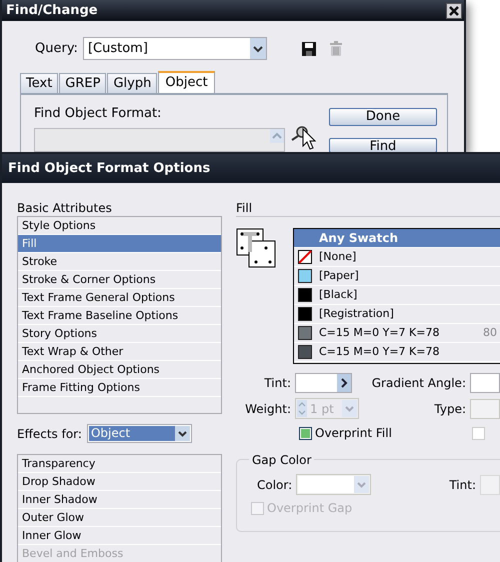  I want to click on list-item: Transparency, so click(119, 464).